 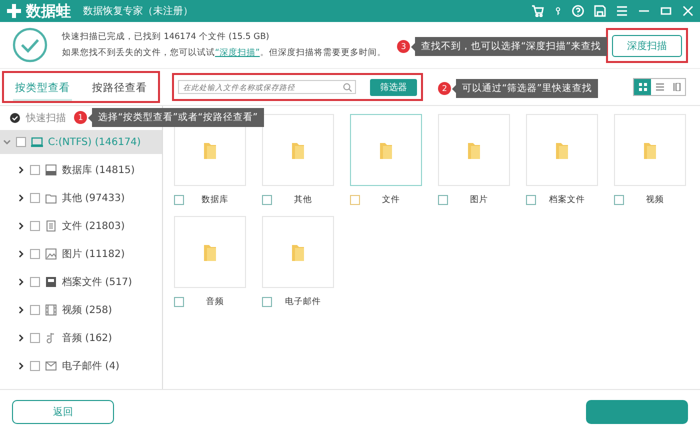 What do you see at coordinates (51, 254) in the screenshot?
I see `image-icon` at bounding box center [51, 254].